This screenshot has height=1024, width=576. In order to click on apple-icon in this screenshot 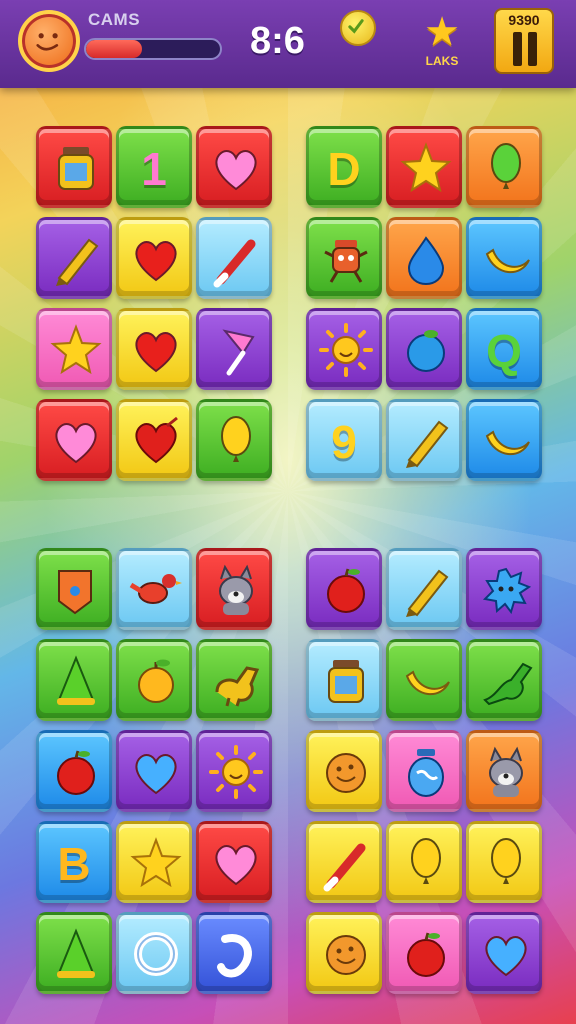, I will do `click(346, 590)`.